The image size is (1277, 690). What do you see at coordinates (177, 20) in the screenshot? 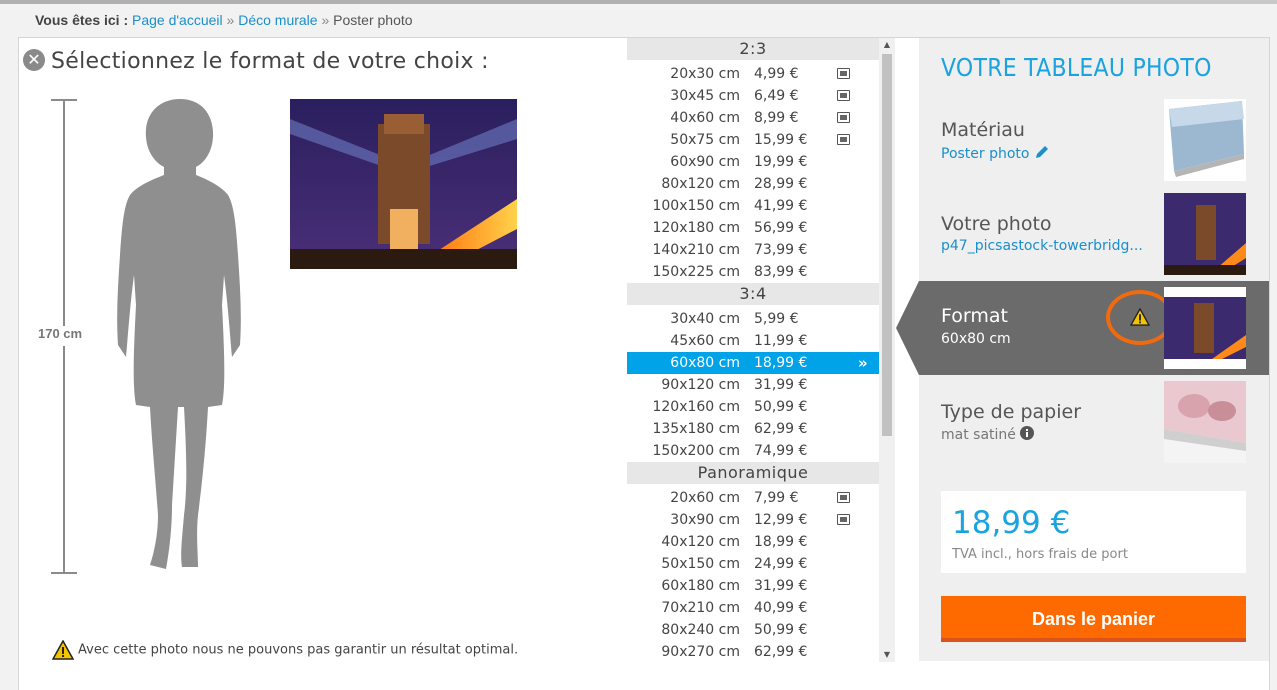
I see `breadcrumb-home-link: Page d'accueil` at bounding box center [177, 20].